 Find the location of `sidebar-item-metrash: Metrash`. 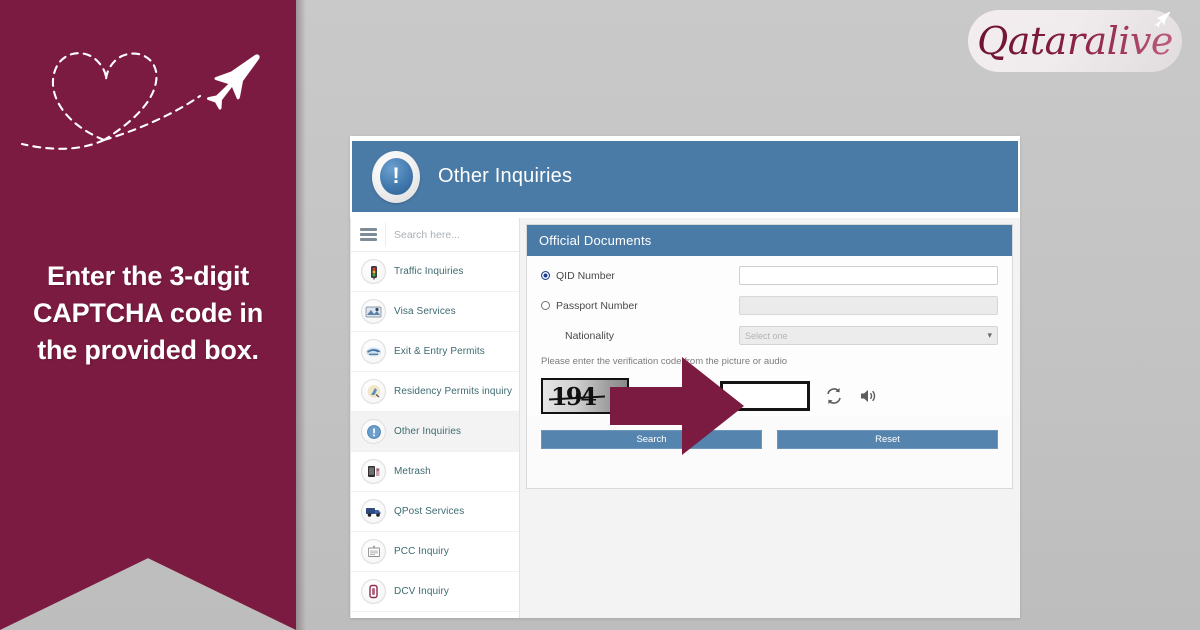

sidebar-item-metrash: Metrash is located at coordinates (435, 472).